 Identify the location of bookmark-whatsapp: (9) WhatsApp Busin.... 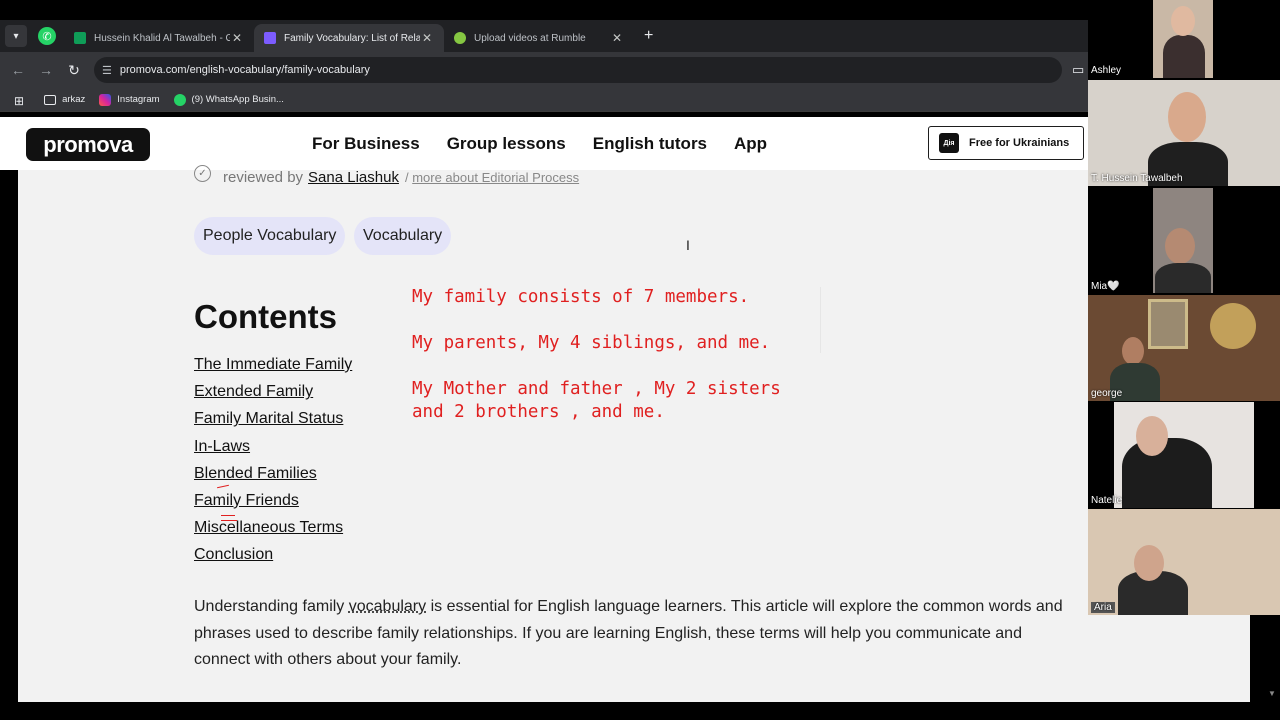
(228, 99).